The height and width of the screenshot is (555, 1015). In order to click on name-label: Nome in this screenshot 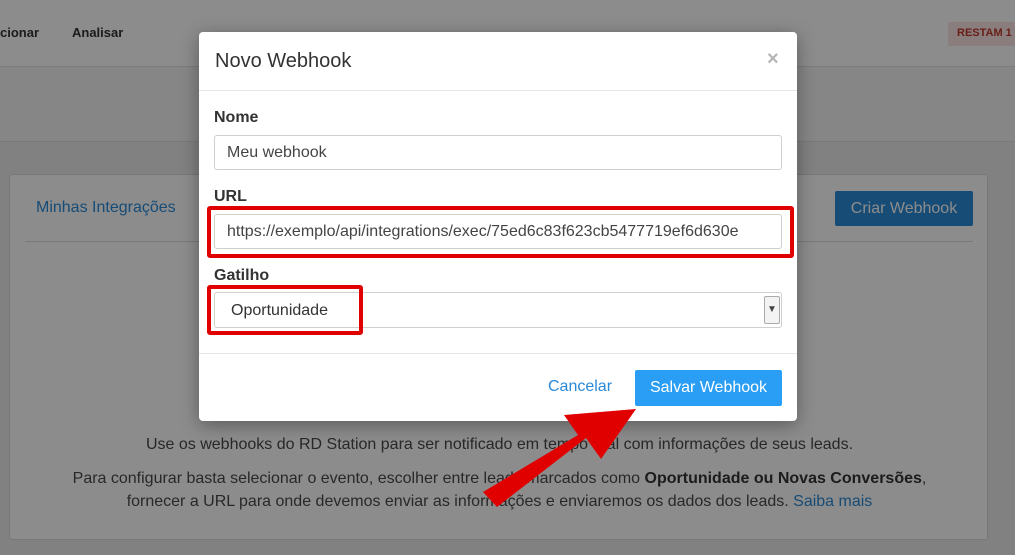, I will do `click(236, 117)`.